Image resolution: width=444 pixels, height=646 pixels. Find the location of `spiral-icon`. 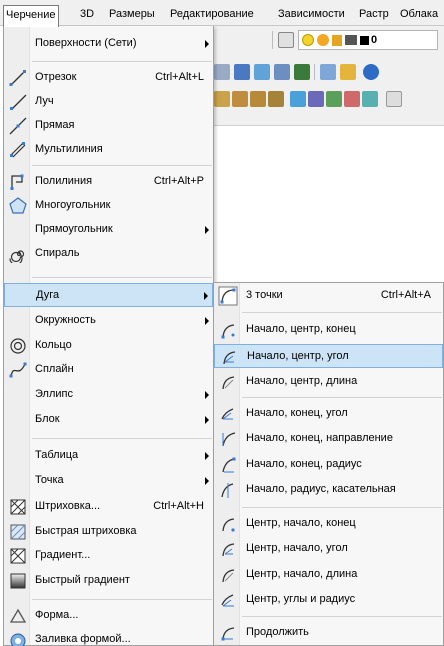

spiral-icon is located at coordinates (18, 254).